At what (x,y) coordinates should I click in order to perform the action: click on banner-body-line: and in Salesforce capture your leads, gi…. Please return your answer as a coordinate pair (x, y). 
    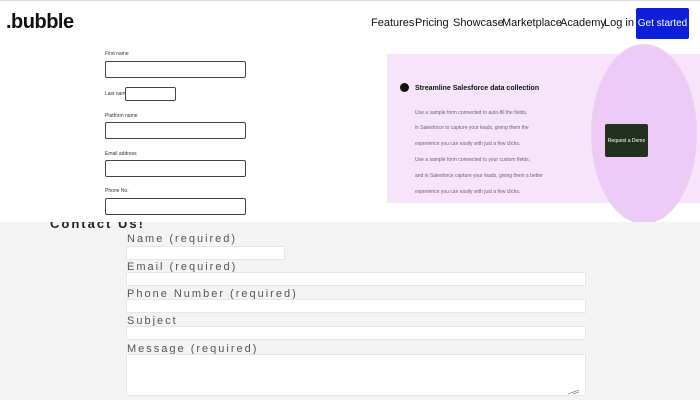
    Looking at the image, I should click on (479, 176).